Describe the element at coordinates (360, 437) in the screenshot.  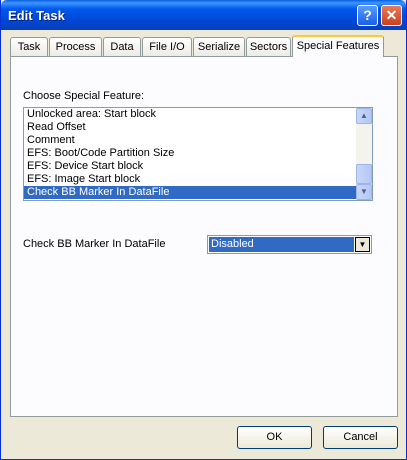
I see `cancel-button: Cancel` at that location.